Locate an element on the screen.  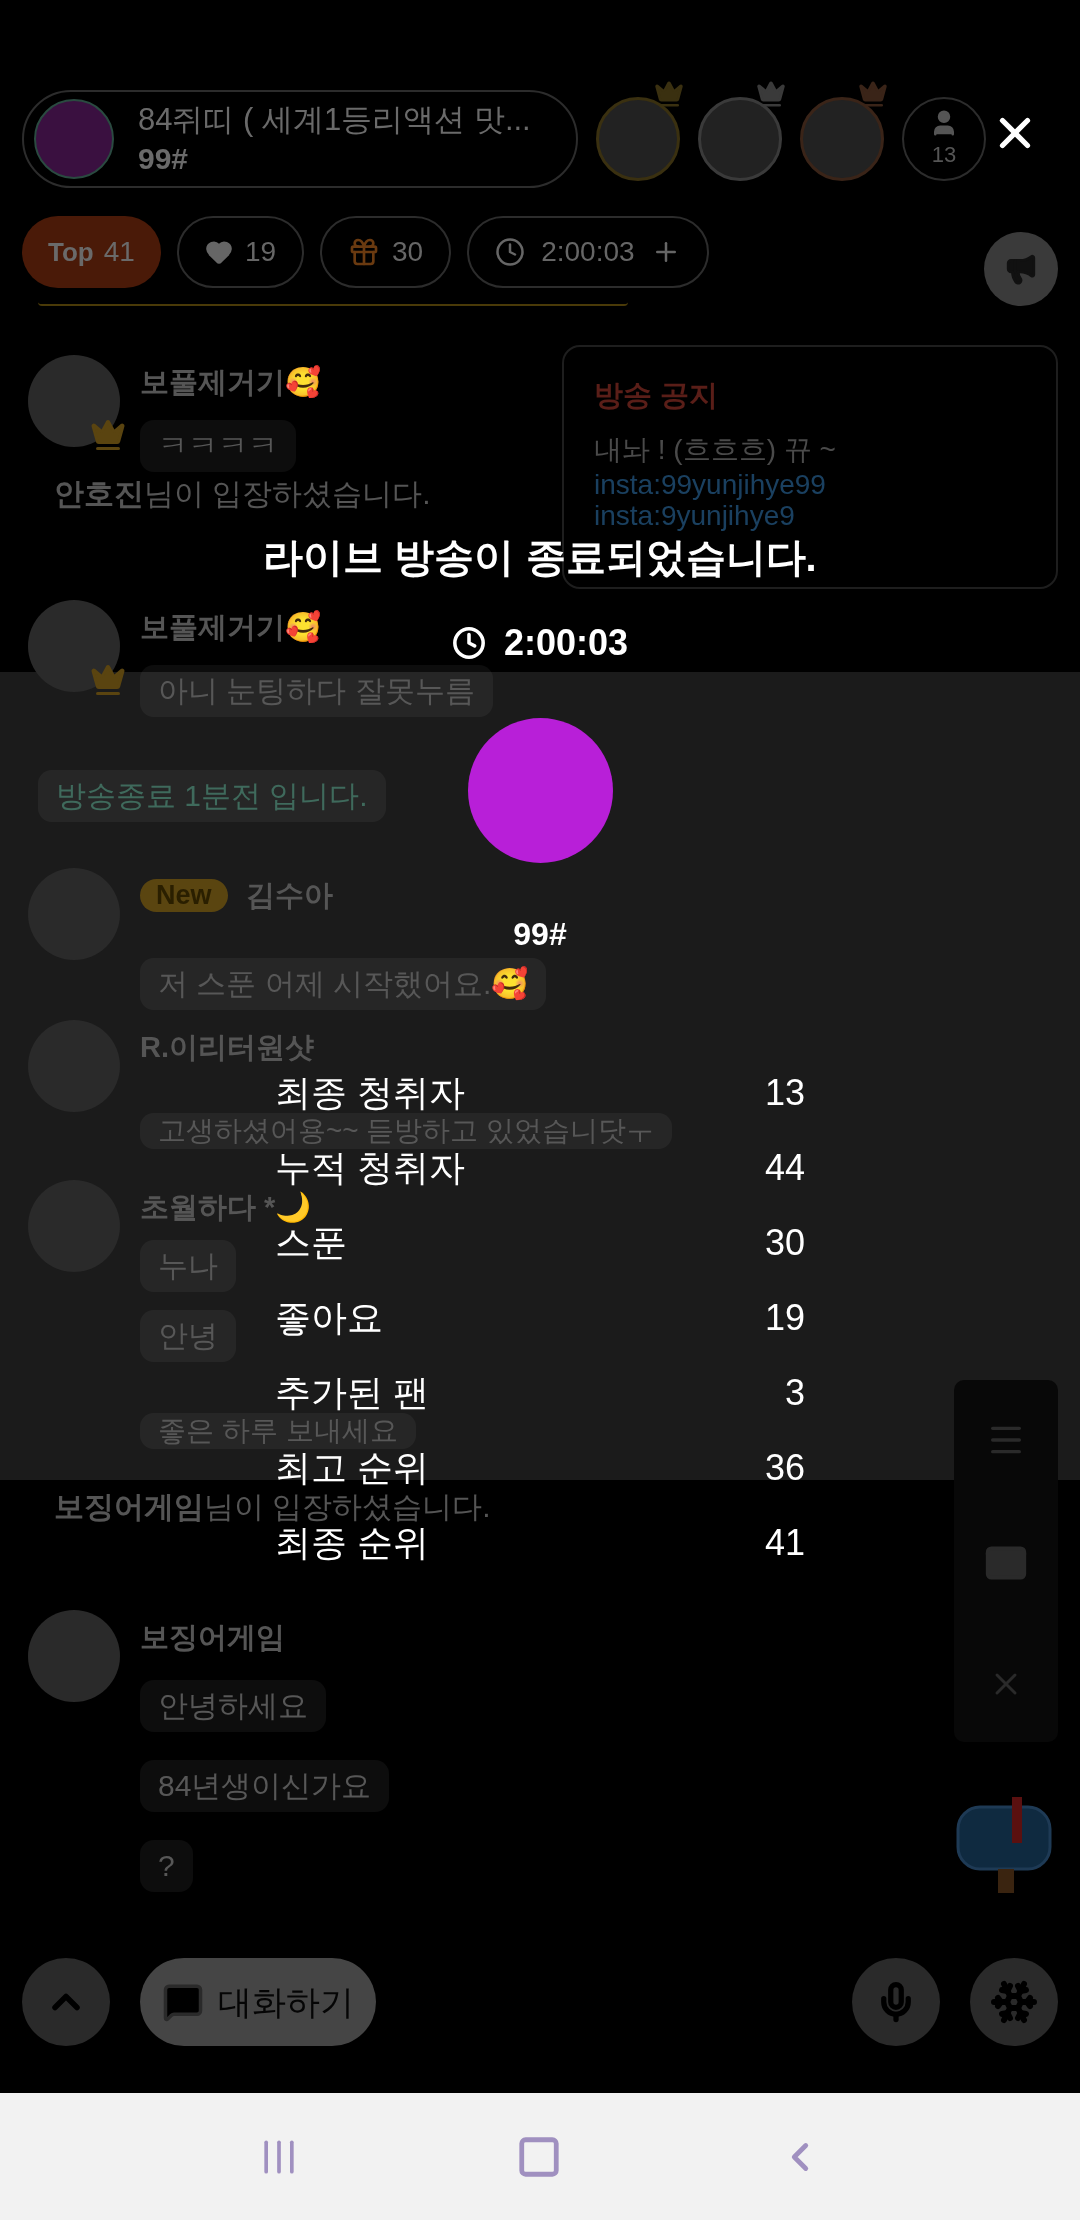
chat-button: 대화하기 is located at coordinates (258, 2002).